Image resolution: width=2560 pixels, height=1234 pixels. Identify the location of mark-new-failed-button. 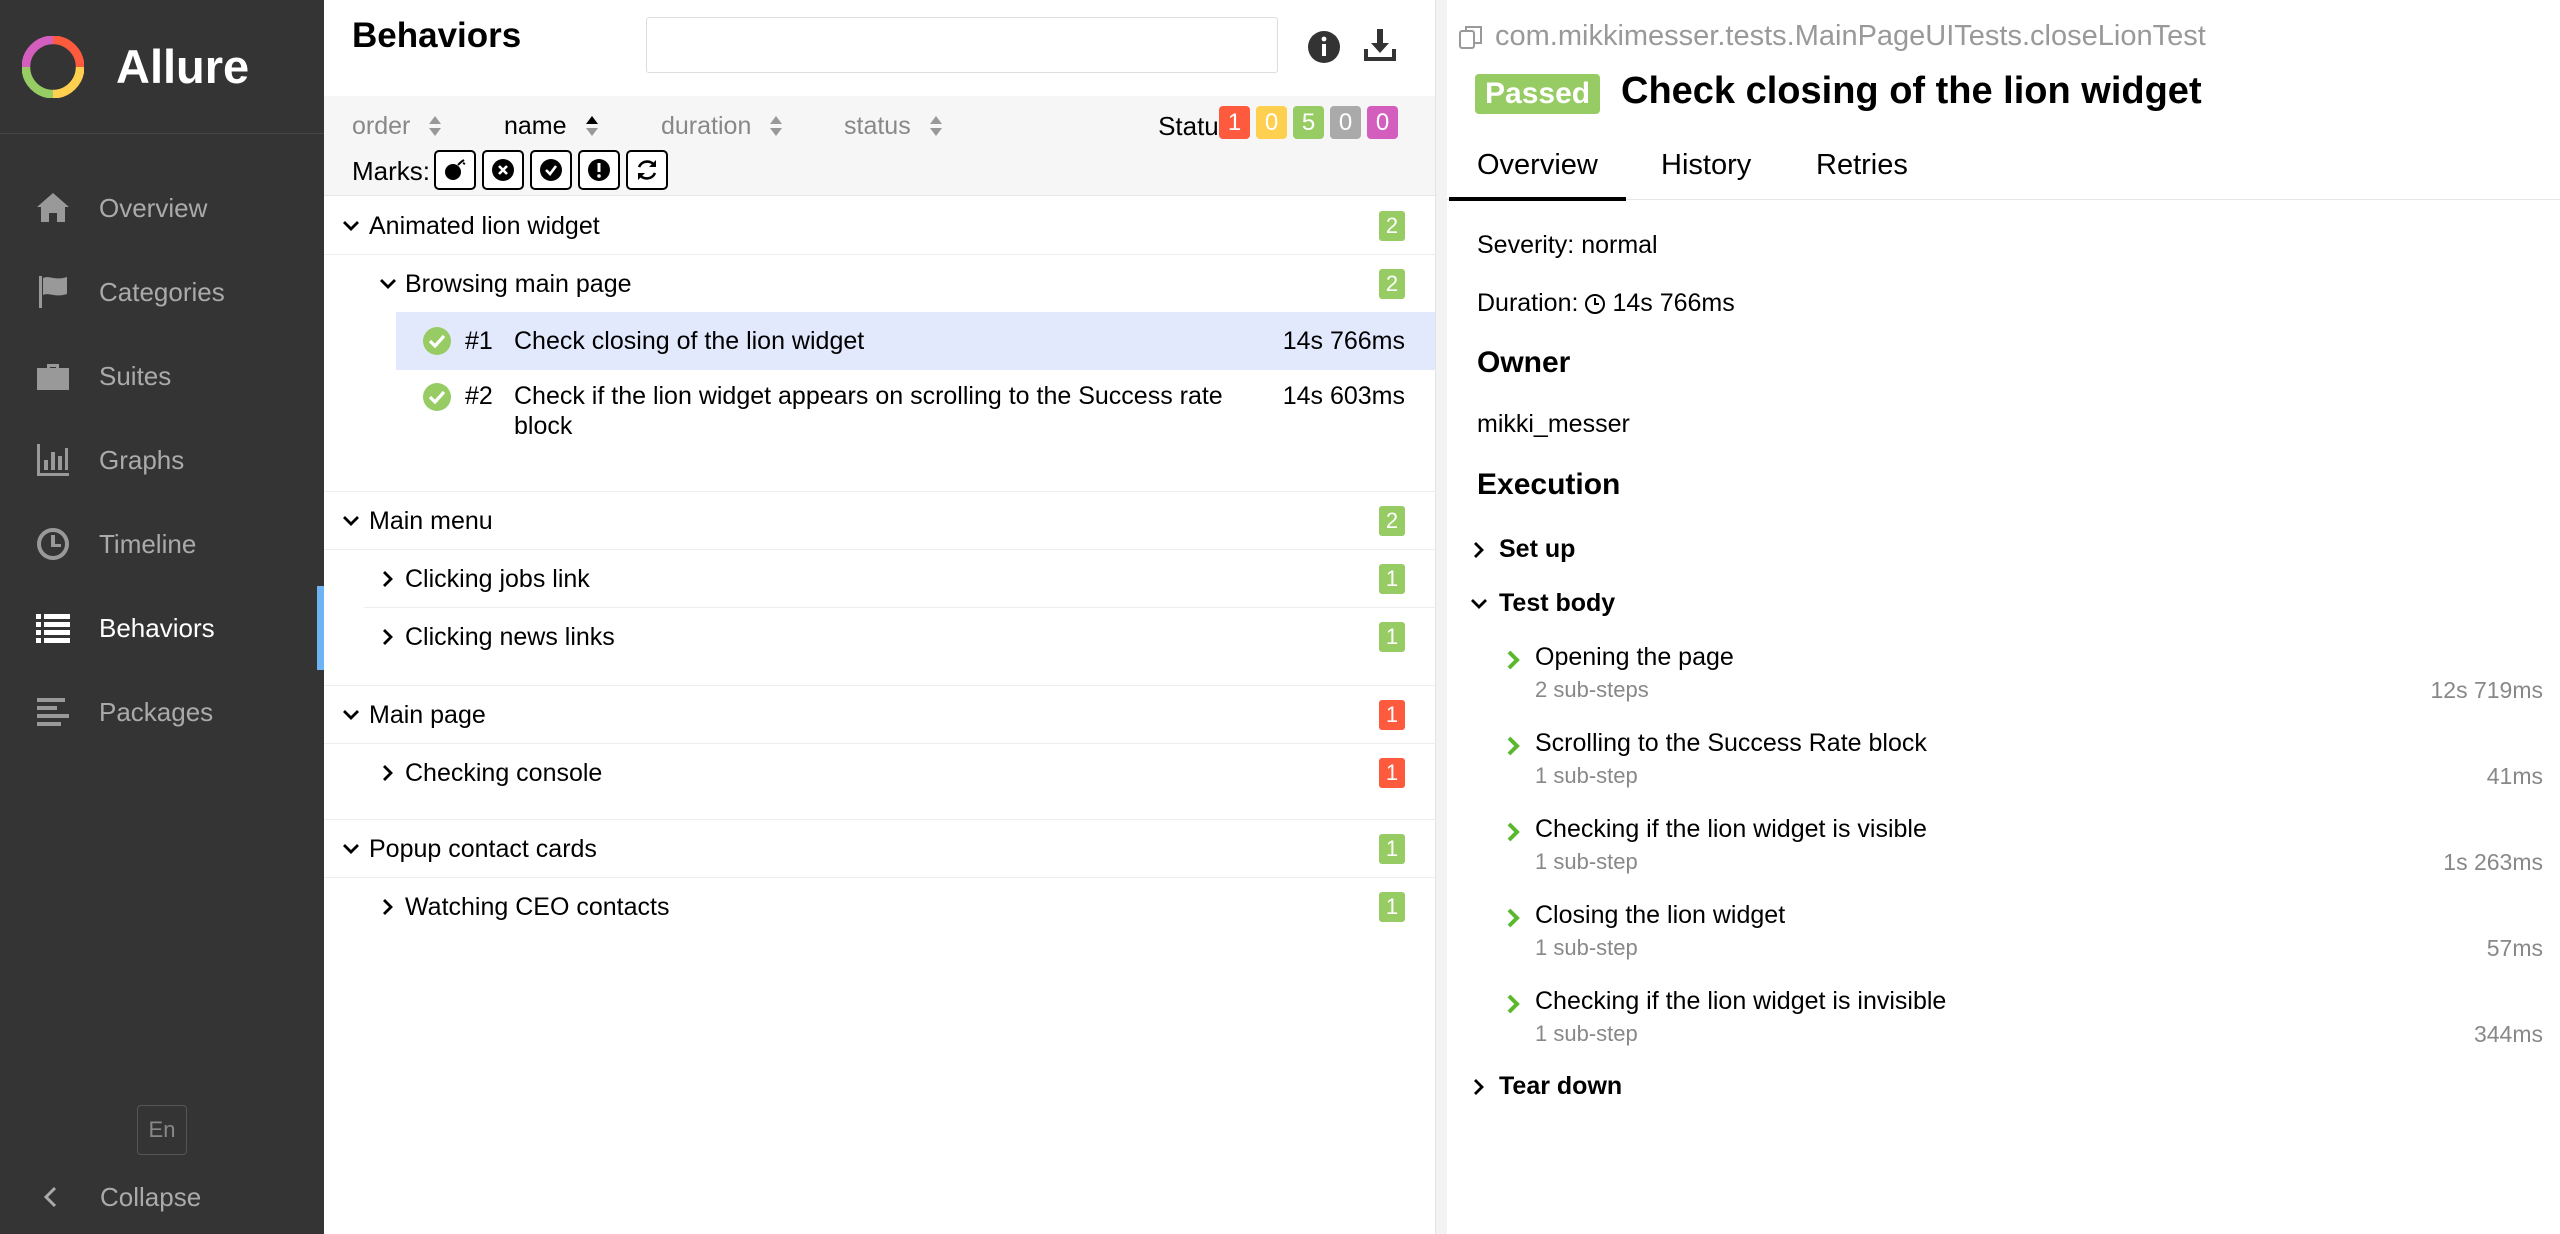
(503, 170).